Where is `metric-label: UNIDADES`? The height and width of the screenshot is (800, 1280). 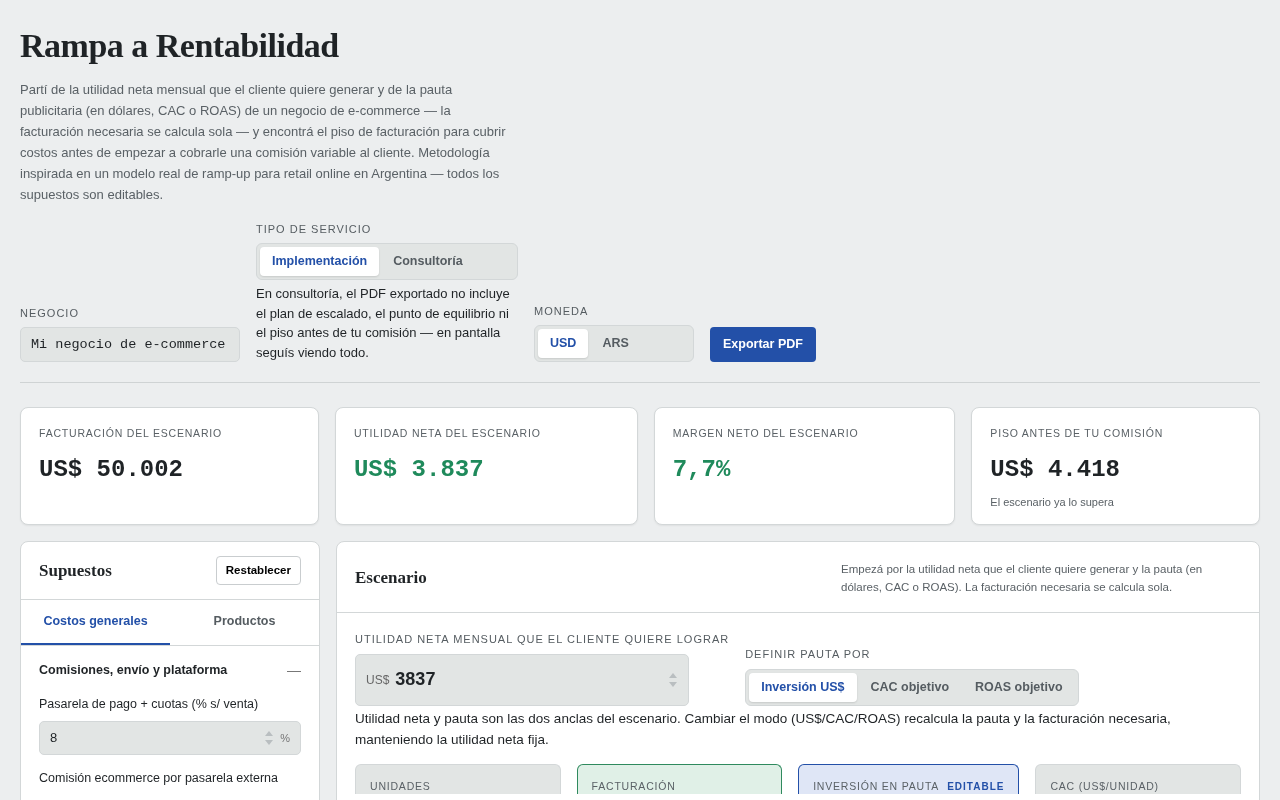
metric-label: UNIDADES is located at coordinates (400, 785).